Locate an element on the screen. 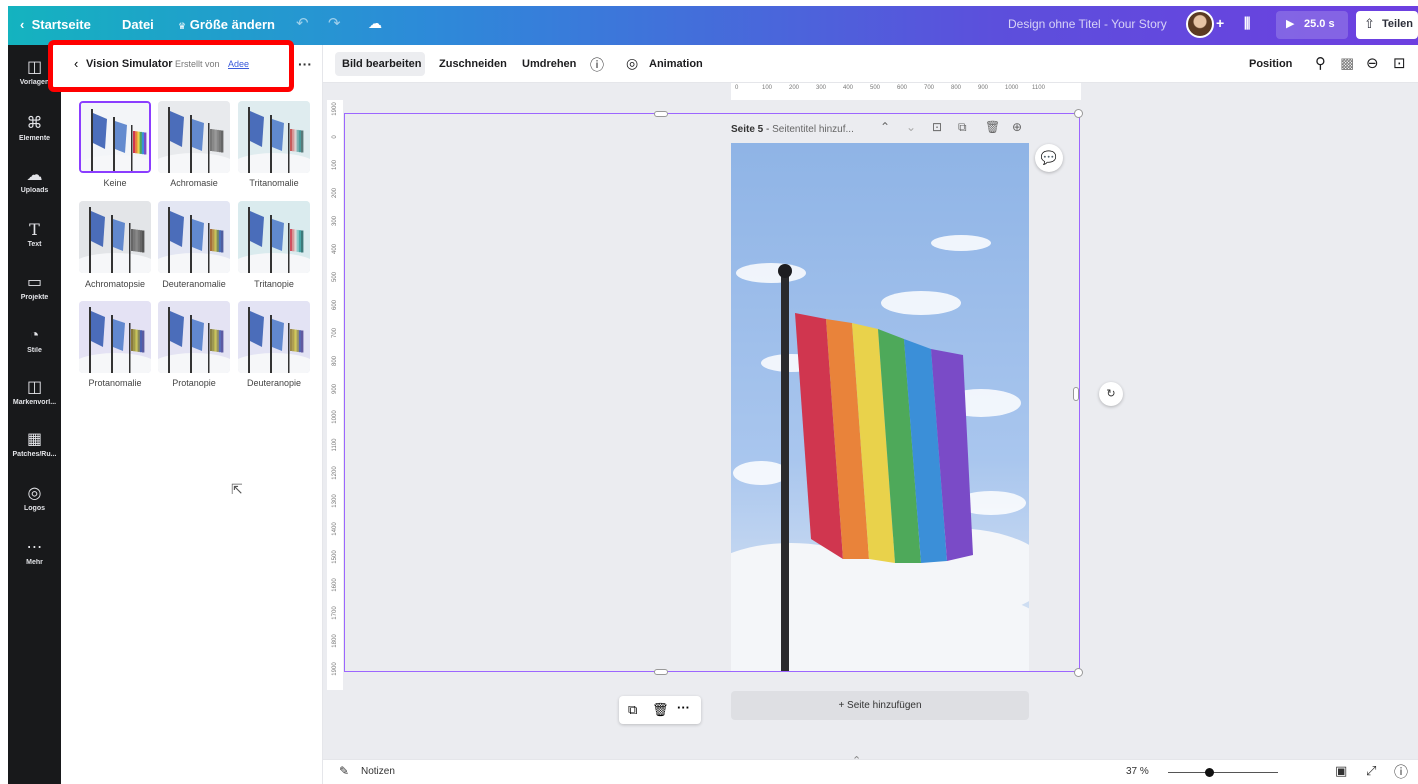 The width and height of the screenshot is (1418, 784). ruler-tick-label: 1200 is located at coordinates (335, 473).